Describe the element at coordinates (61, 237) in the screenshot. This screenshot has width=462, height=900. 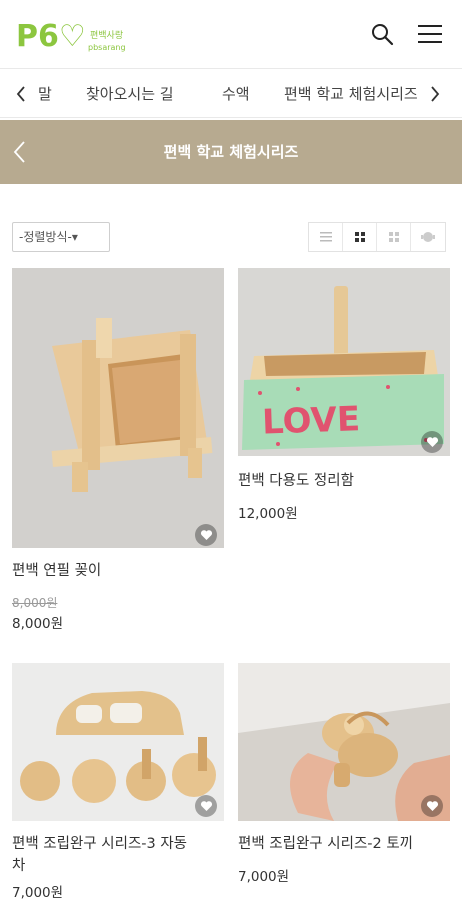
I see `sort-select: -정렬방식-▾` at that location.